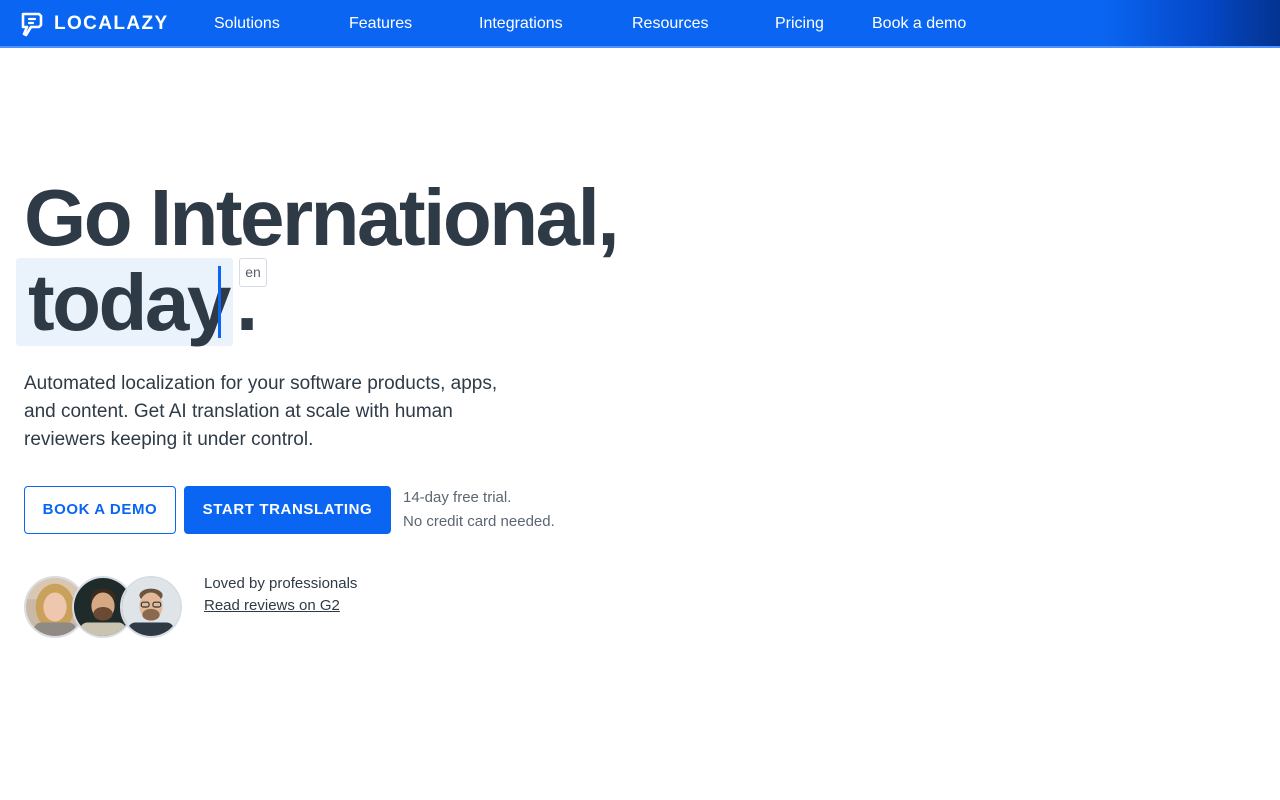 This screenshot has width=1280, height=800. Describe the element at coordinates (919, 24) in the screenshot. I see `nav-book-demo: Book a demo` at that location.